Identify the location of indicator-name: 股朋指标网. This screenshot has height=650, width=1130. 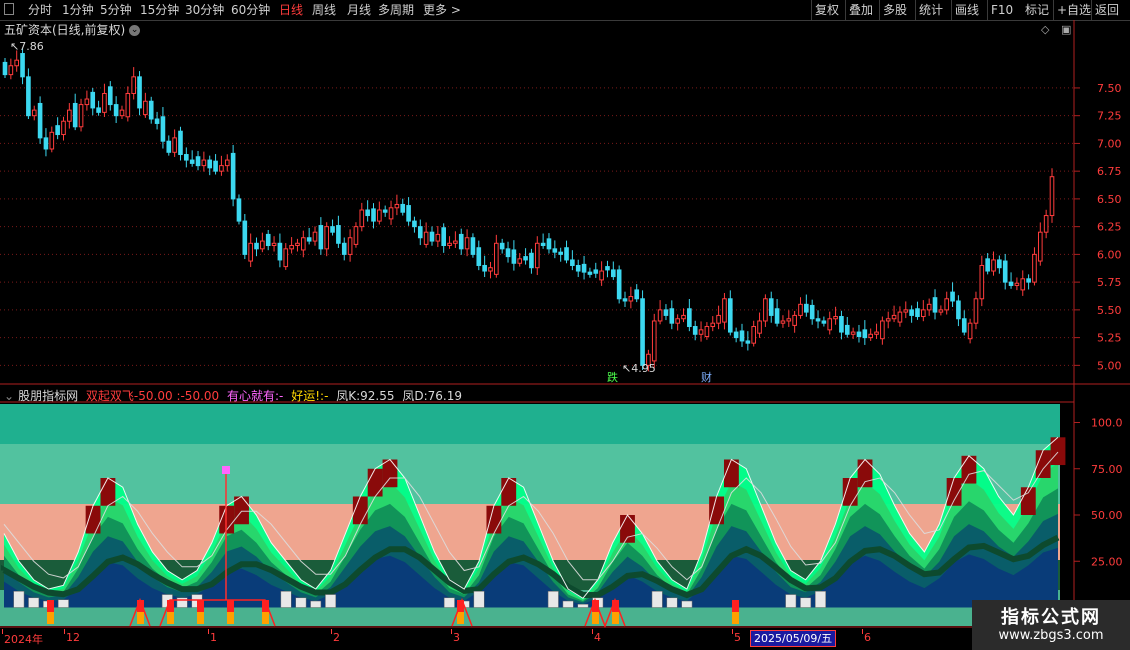
(48, 396).